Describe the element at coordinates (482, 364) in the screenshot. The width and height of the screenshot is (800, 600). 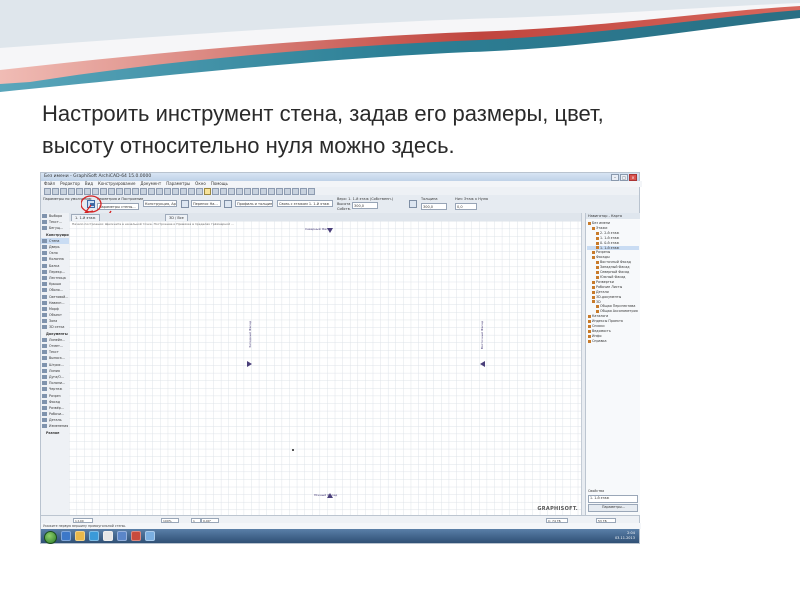
I see `east-marker-icon` at that location.